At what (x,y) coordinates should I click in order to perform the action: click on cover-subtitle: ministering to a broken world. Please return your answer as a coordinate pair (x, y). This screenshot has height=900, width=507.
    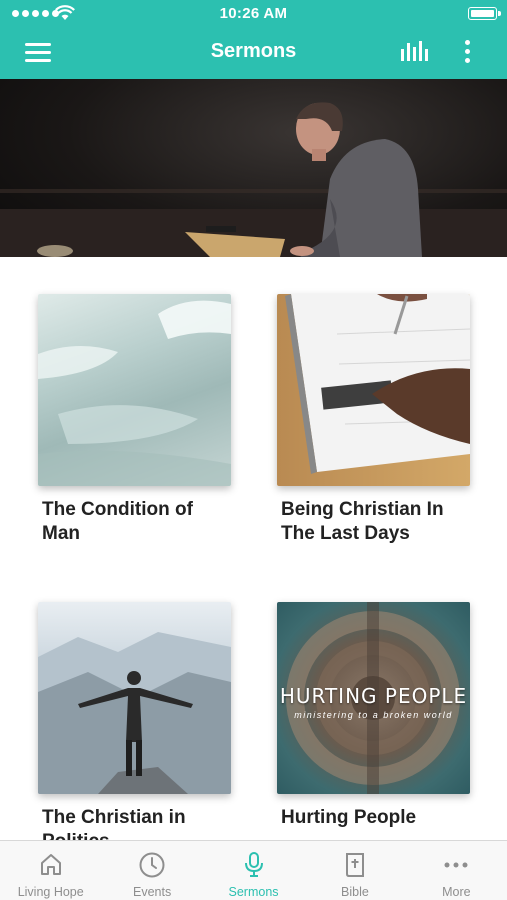
    Looking at the image, I should click on (373, 715).